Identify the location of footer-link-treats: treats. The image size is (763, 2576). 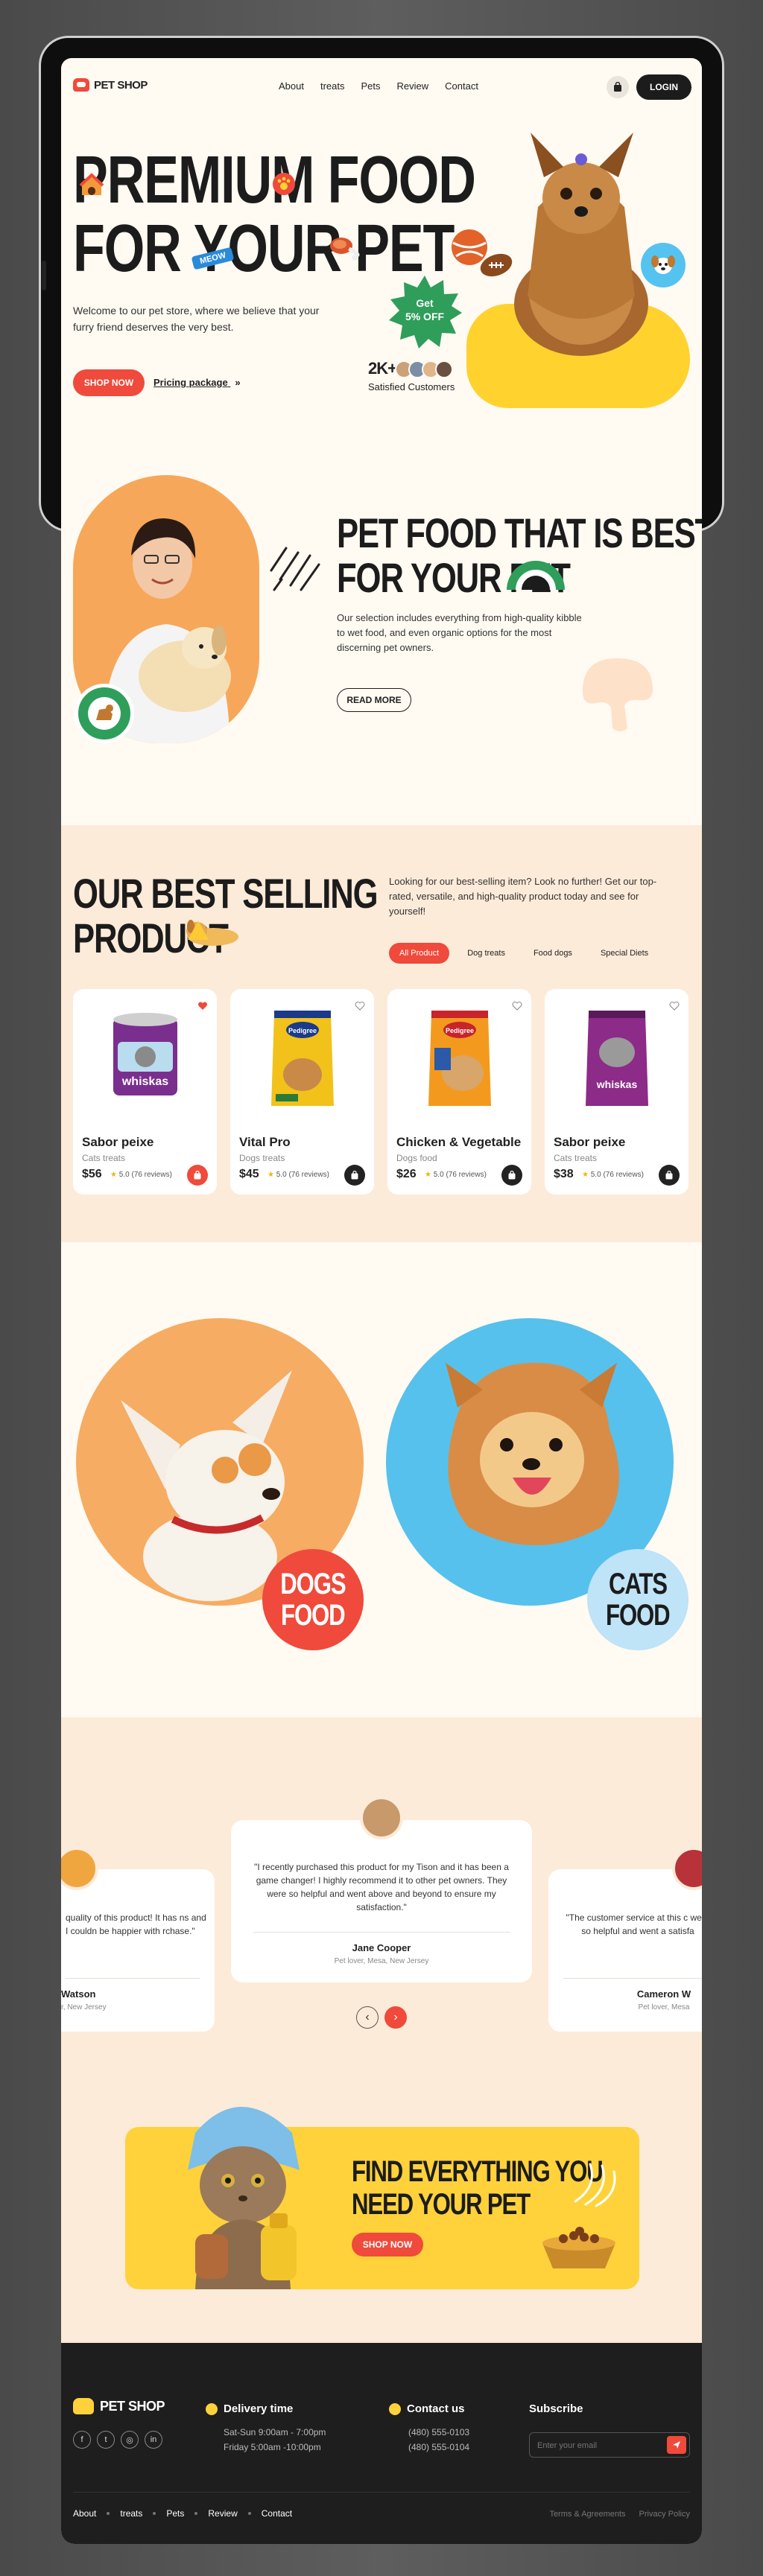
(131, 2513).